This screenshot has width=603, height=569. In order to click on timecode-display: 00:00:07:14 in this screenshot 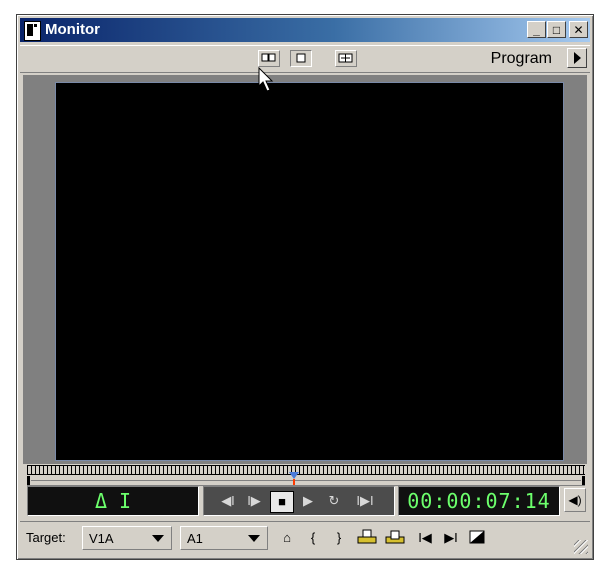, I will do `click(479, 501)`.